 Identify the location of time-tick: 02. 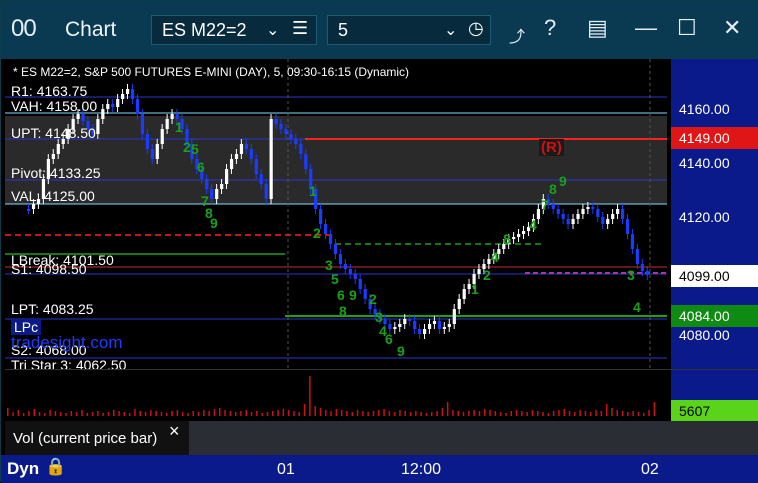
(650, 469).